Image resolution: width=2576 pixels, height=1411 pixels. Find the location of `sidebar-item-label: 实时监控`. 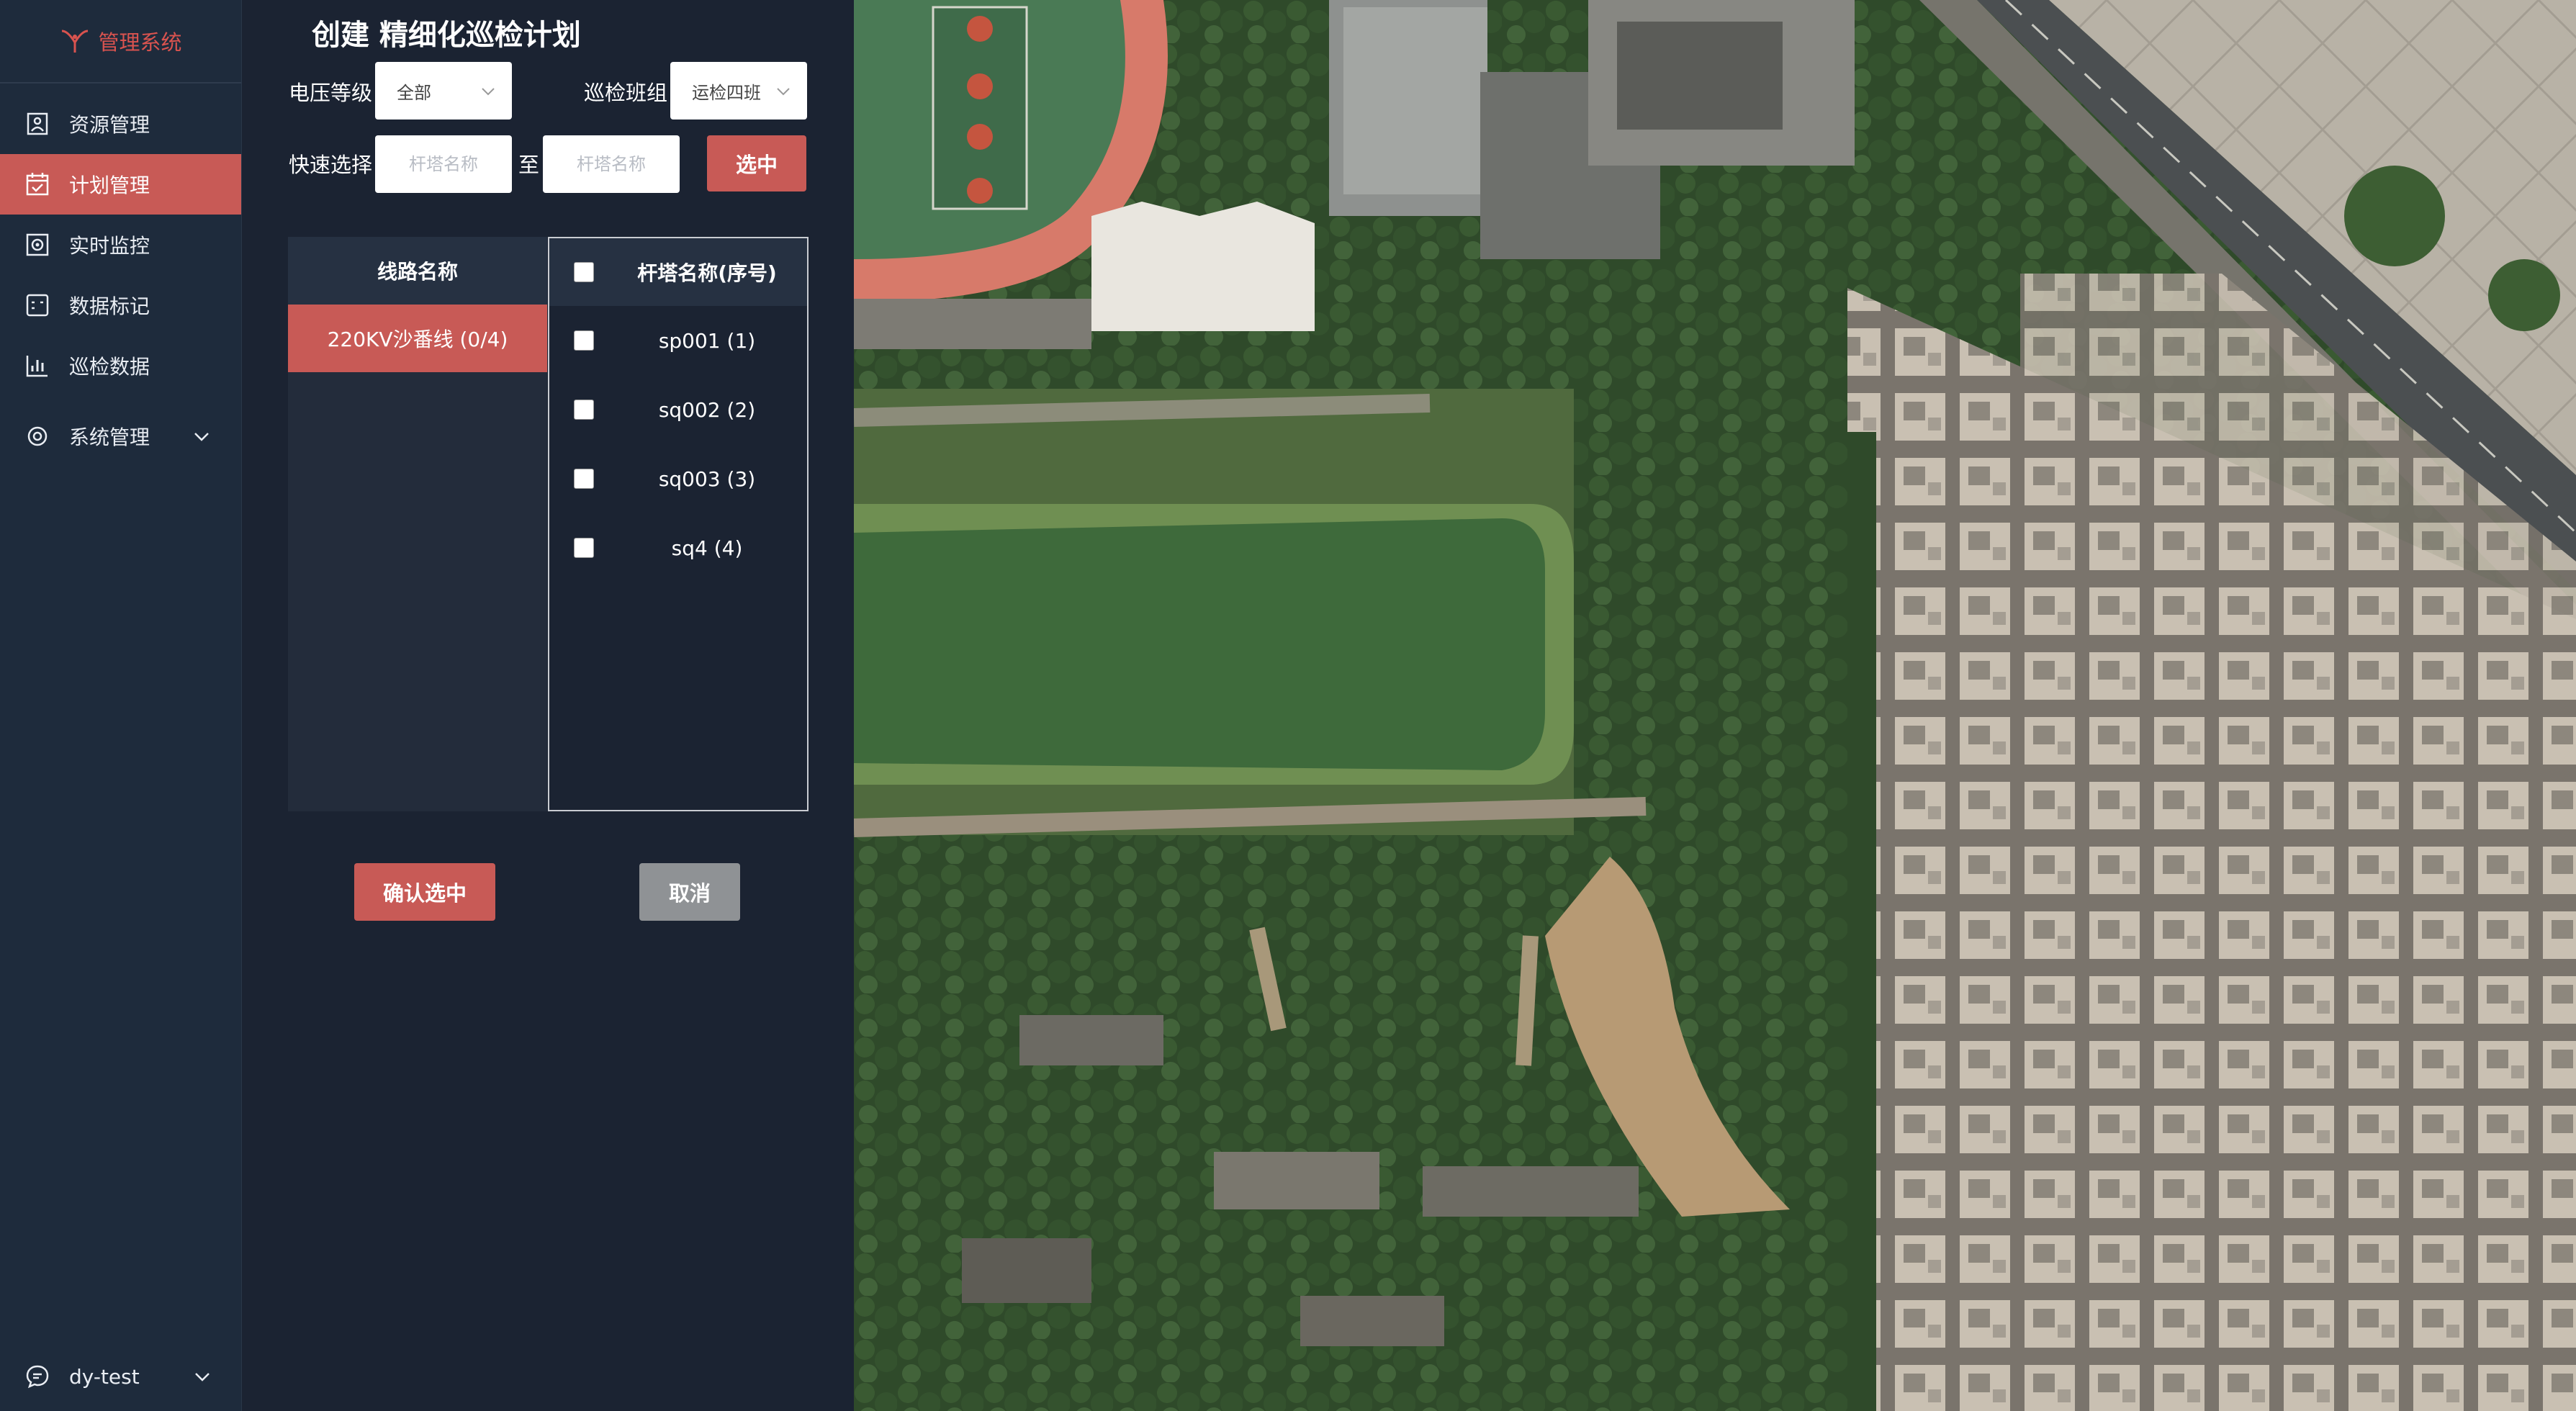

sidebar-item-label: 实时监控 is located at coordinates (109, 246).